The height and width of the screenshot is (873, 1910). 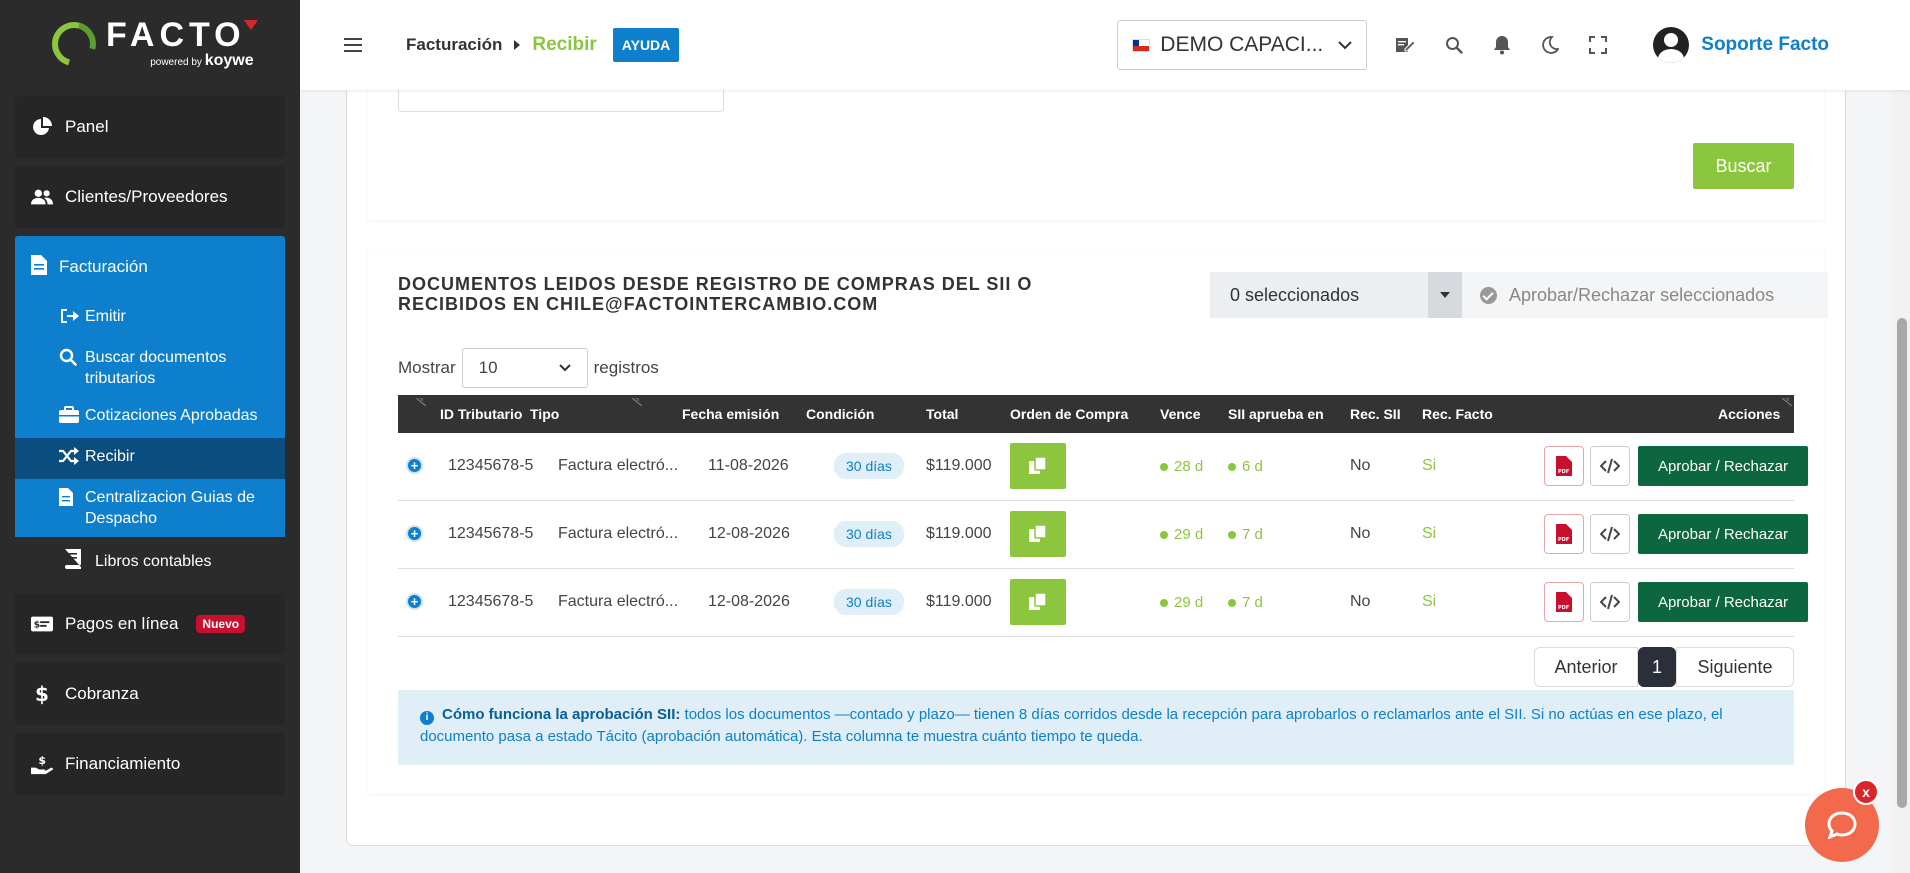 What do you see at coordinates (1069, 414) in the screenshot?
I see `col-orden: Orden de Compra` at bounding box center [1069, 414].